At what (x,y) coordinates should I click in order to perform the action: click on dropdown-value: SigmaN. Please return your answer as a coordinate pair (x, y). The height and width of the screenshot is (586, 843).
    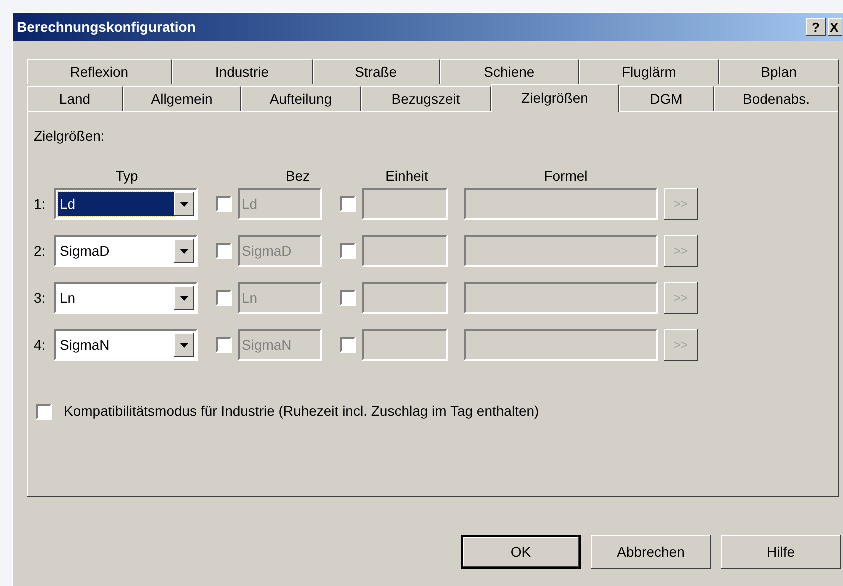
    Looking at the image, I should click on (85, 345).